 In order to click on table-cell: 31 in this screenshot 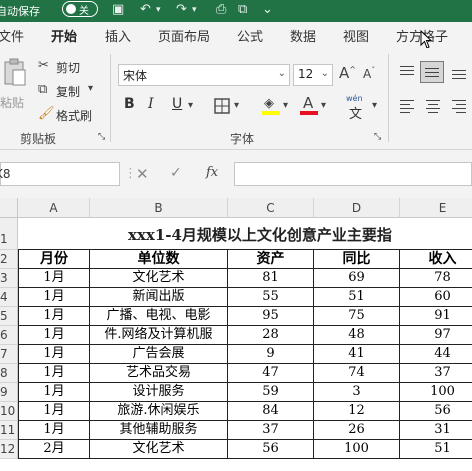, I will do `click(436, 430)`.